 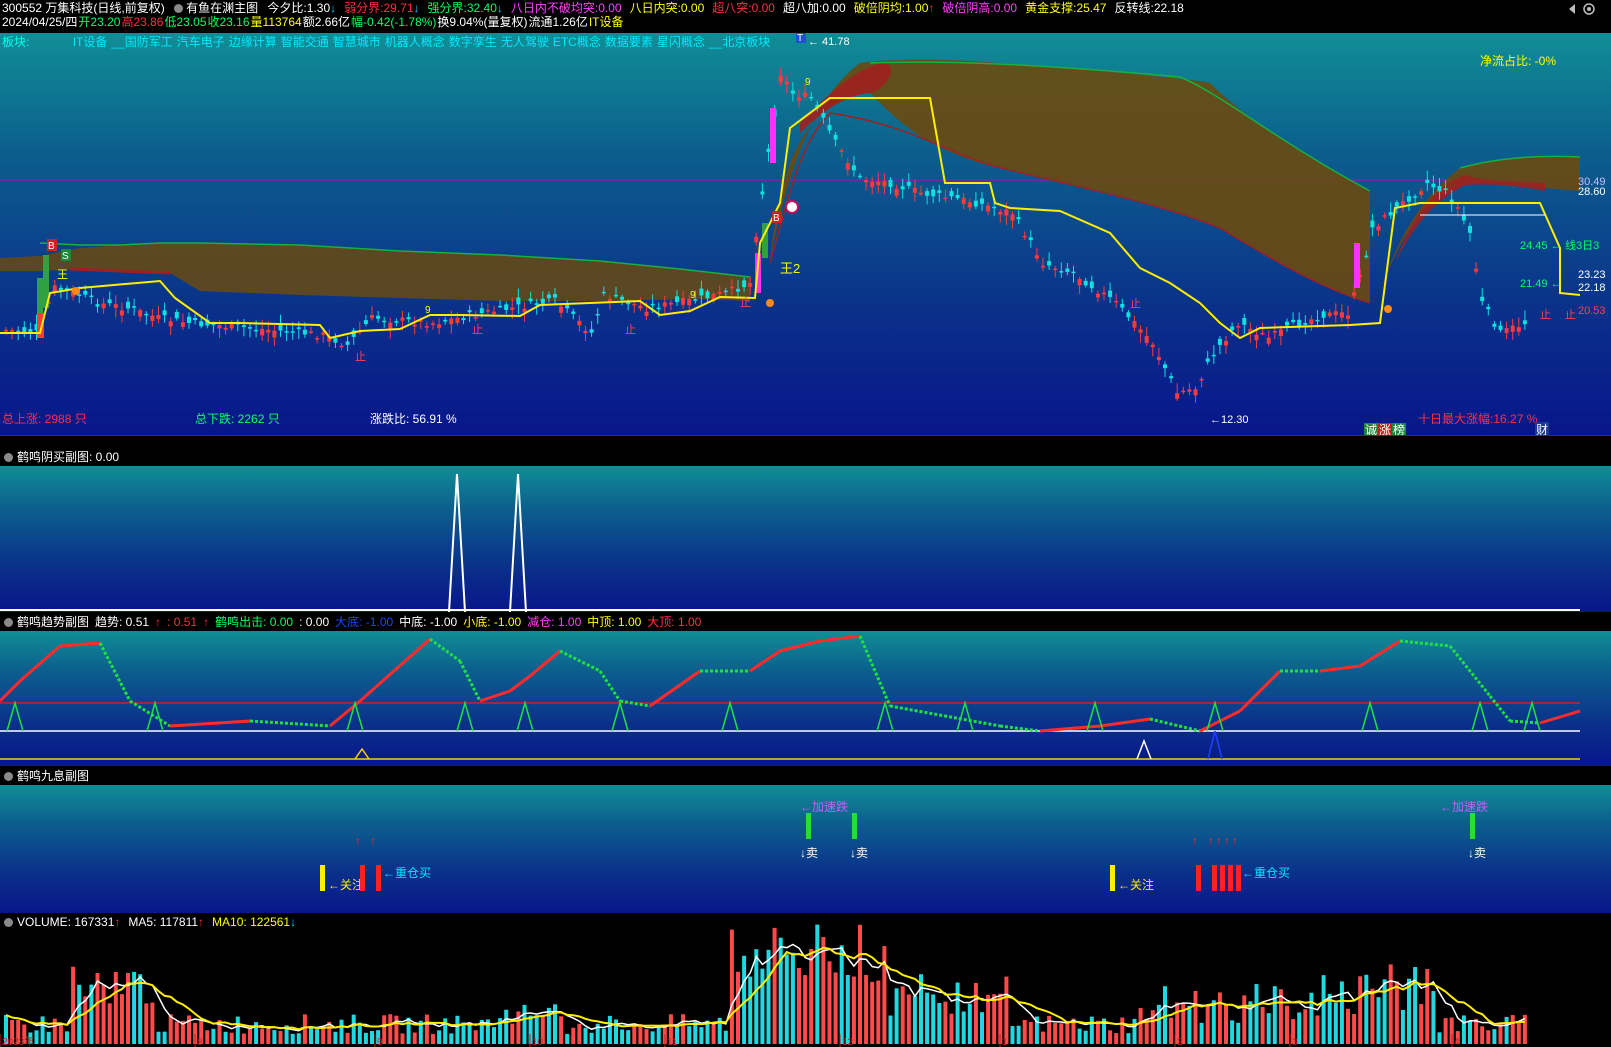 What do you see at coordinates (800, 38) in the screenshot?
I see `marker-t: T` at bounding box center [800, 38].